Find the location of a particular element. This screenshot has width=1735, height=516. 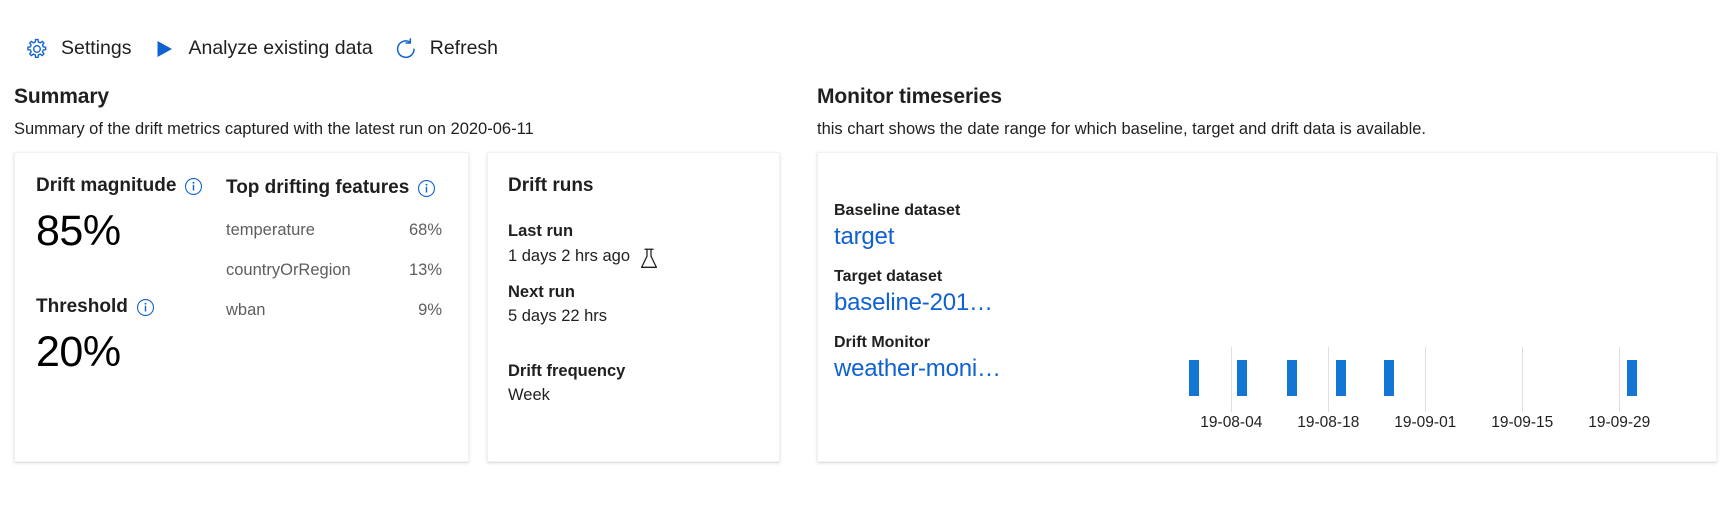

drift-metrics-column: Drift magnitude 85% Threshold 20% is located at coordinates (131, 318).